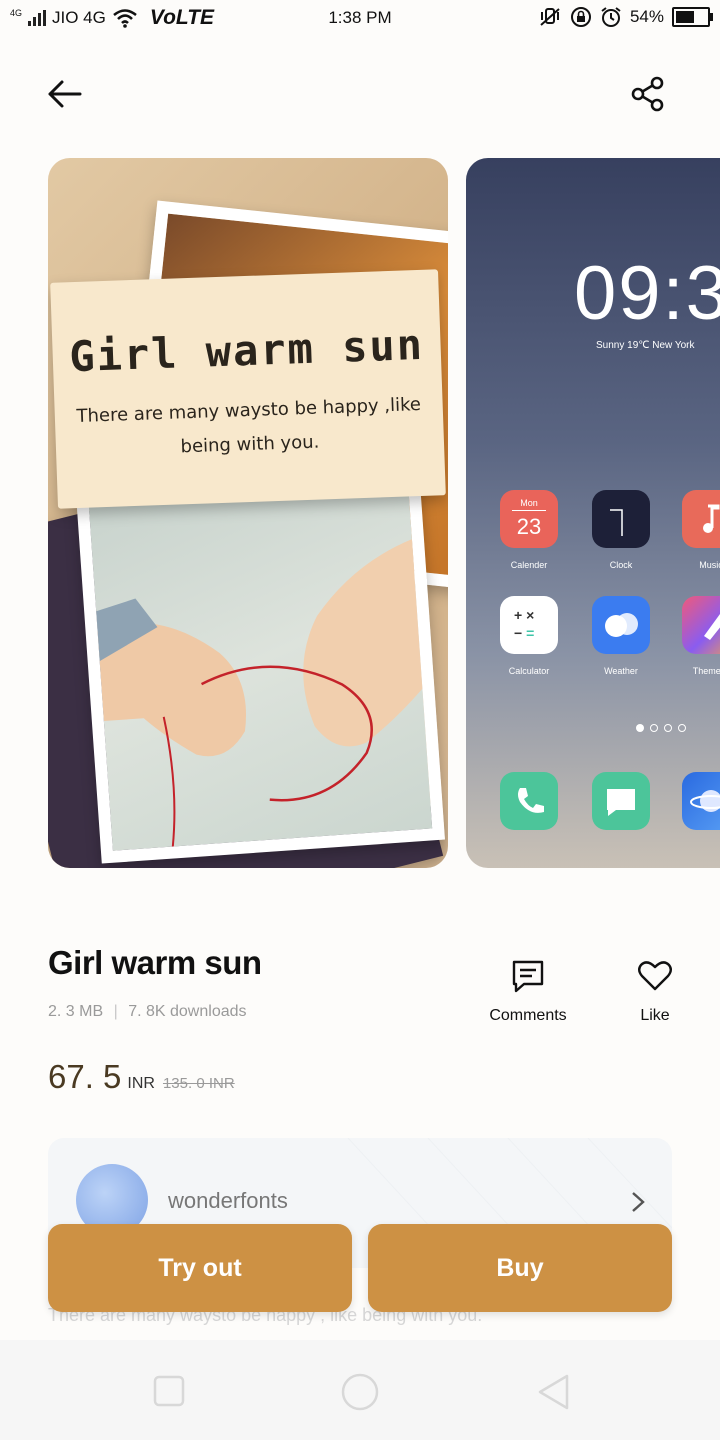  What do you see at coordinates (701, 625) in the screenshot?
I see `theme-store-app-icon` at bounding box center [701, 625].